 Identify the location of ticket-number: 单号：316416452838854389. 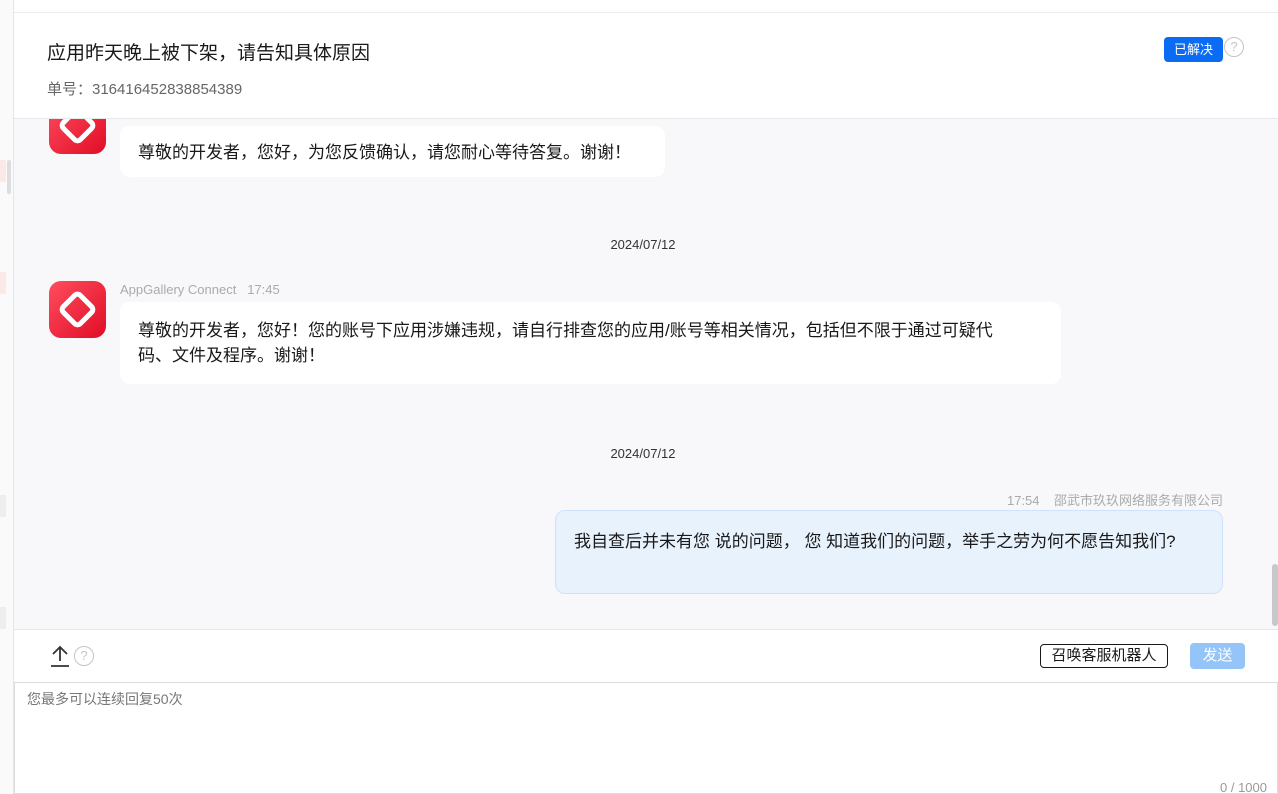
(145, 89).